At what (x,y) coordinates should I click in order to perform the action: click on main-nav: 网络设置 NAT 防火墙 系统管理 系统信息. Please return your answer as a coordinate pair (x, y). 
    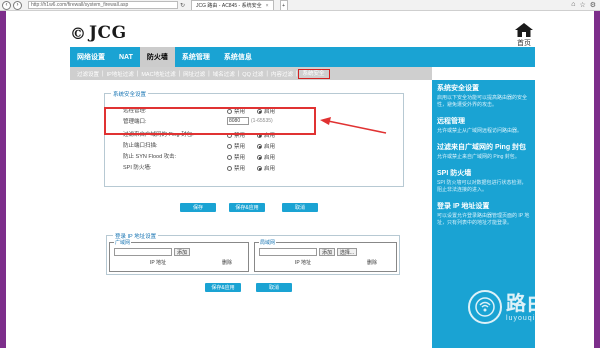
    Looking at the image, I should click on (302, 57).